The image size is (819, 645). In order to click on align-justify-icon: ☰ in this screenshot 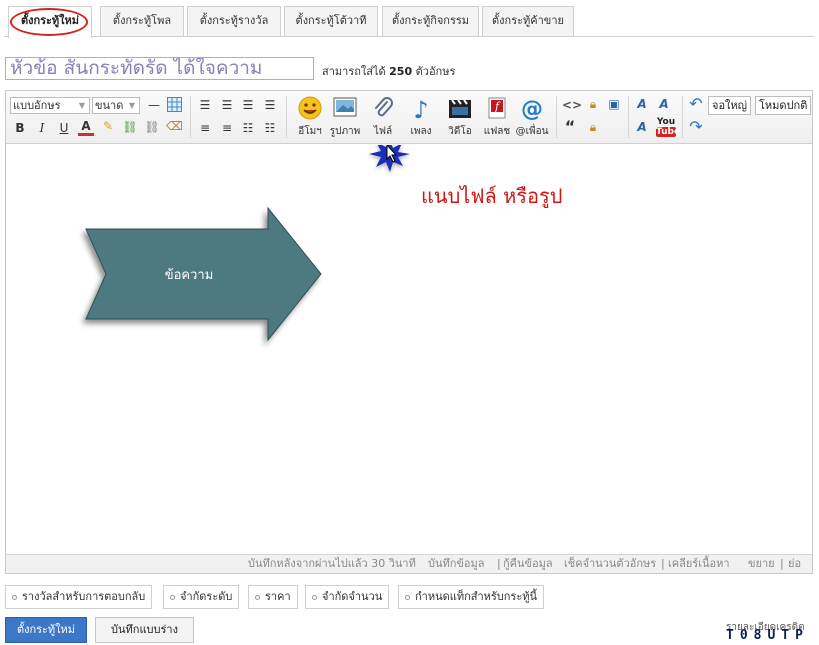, I will do `click(270, 105)`.